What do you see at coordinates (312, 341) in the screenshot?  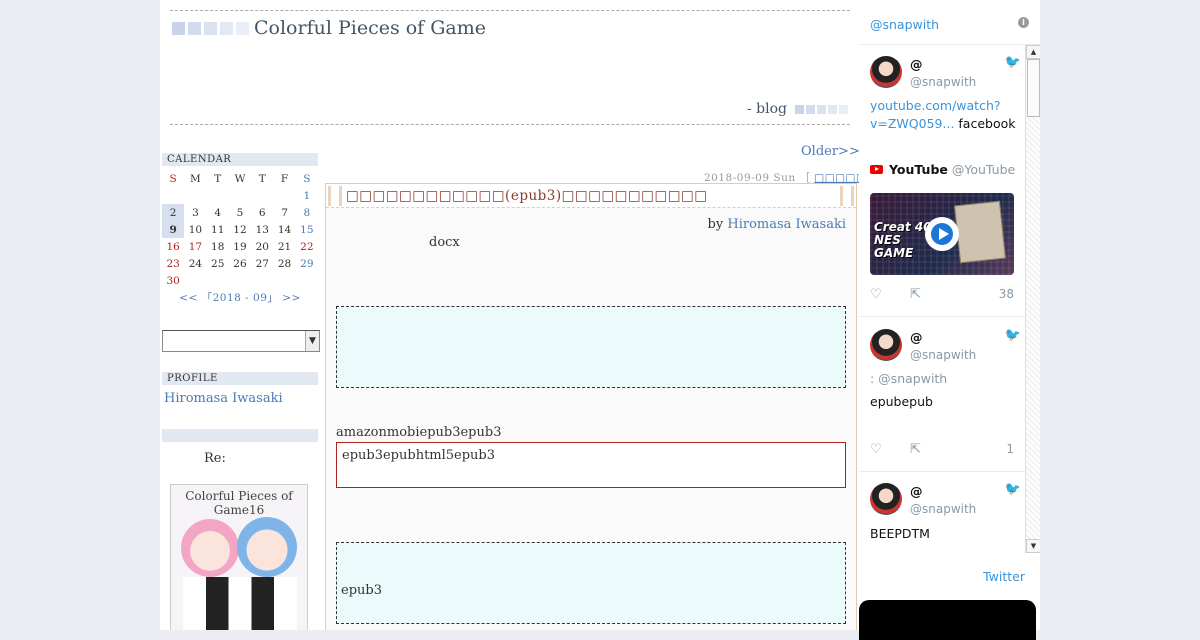 I see `chevron-down-icon: ▼` at bounding box center [312, 341].